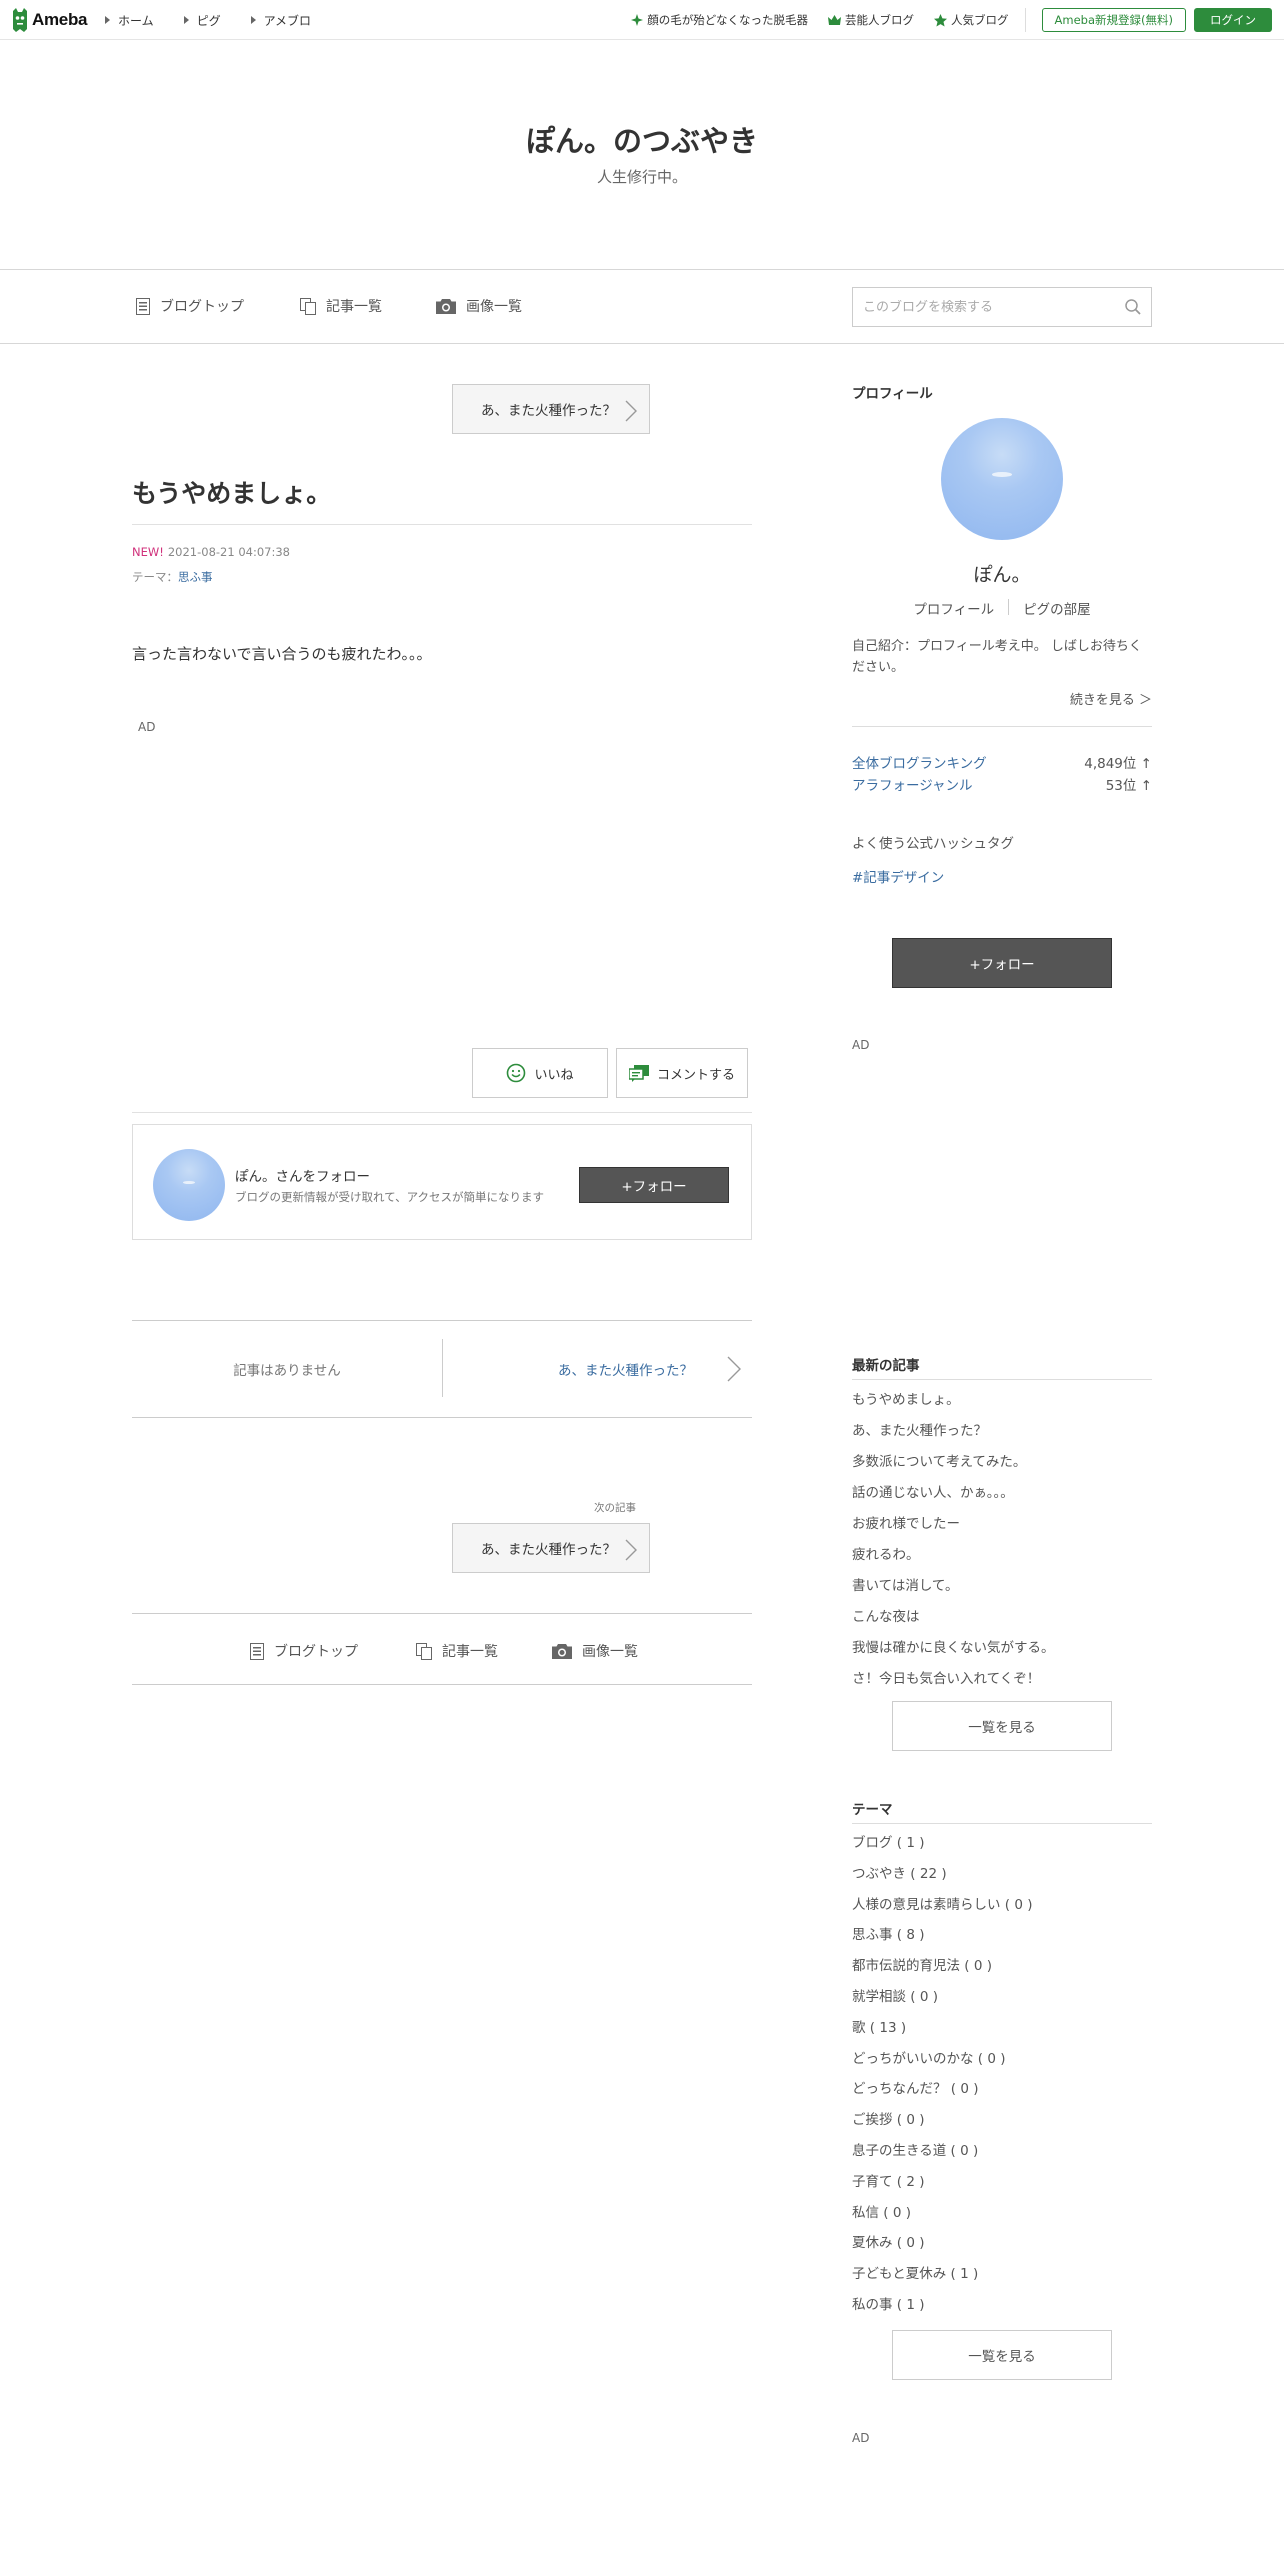 This screenshot has height=2568, width=1284. Describe the element at coordinates (48, 20) in the screenshot. I see `ameba-logo: Ameba` at that location.